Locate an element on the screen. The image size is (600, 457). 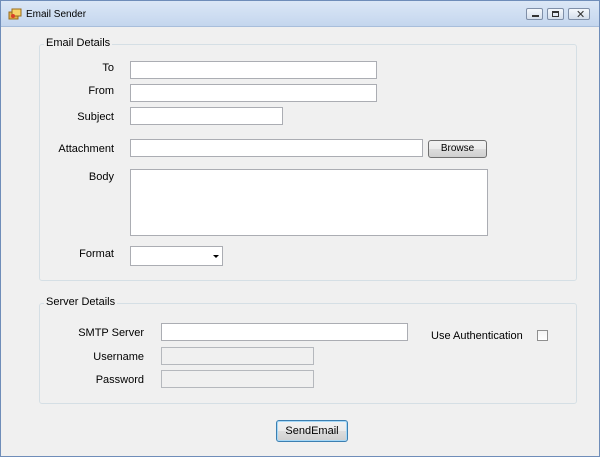
chevron-down-icon is located at coordinates (216, 256).